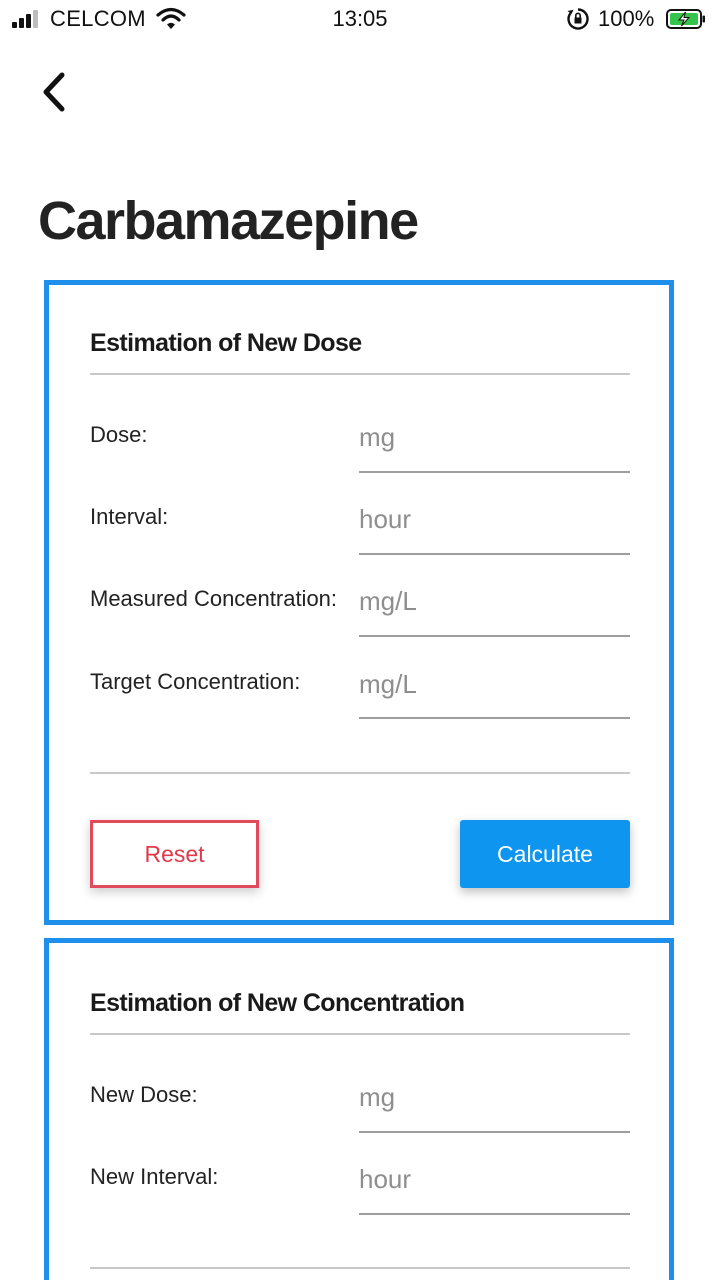 The image size is (720, 1280). What do you see at coordinates (119, 434) in the screenshot?
I see `dose-label: Dose:` at bounding box center [119, 434].